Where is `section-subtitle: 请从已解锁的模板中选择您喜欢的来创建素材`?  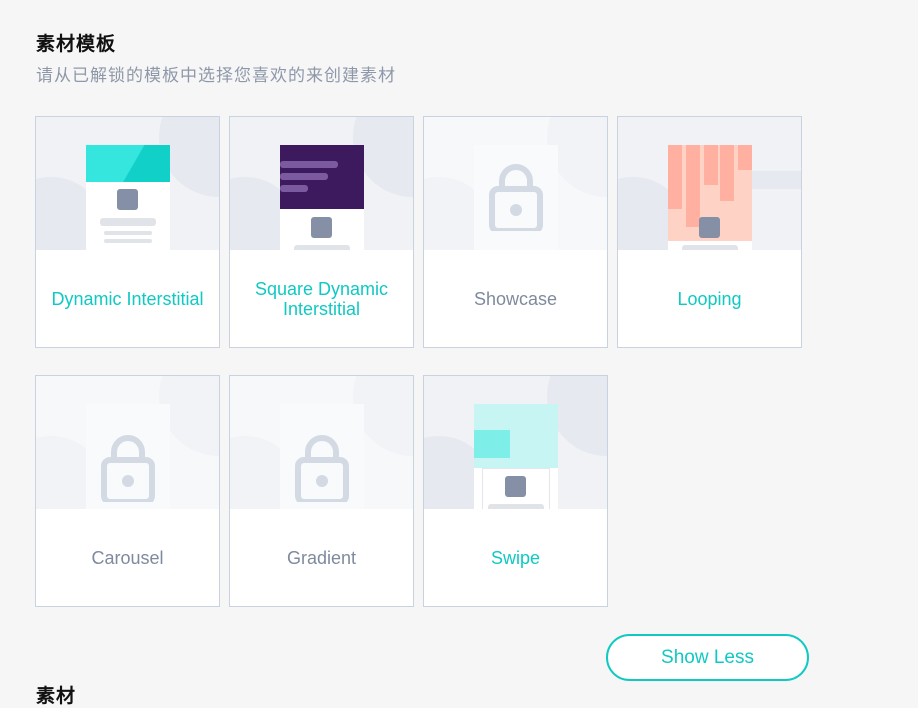 section-subtitle: 请从已解锁的模板中选择您喜欢的来创建素材 is located at coordinates (216, 76).